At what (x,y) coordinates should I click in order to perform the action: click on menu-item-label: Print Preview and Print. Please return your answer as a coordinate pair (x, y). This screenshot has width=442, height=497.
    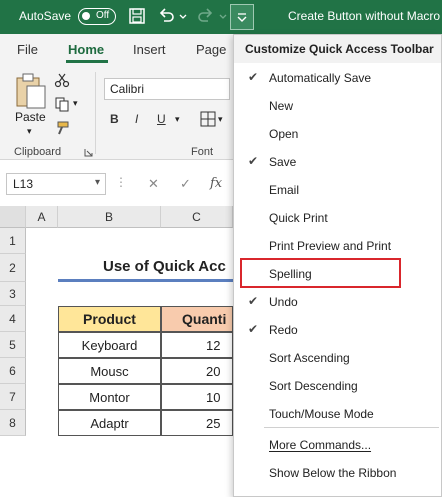
    Looking at the image, I should click on (330, 246).